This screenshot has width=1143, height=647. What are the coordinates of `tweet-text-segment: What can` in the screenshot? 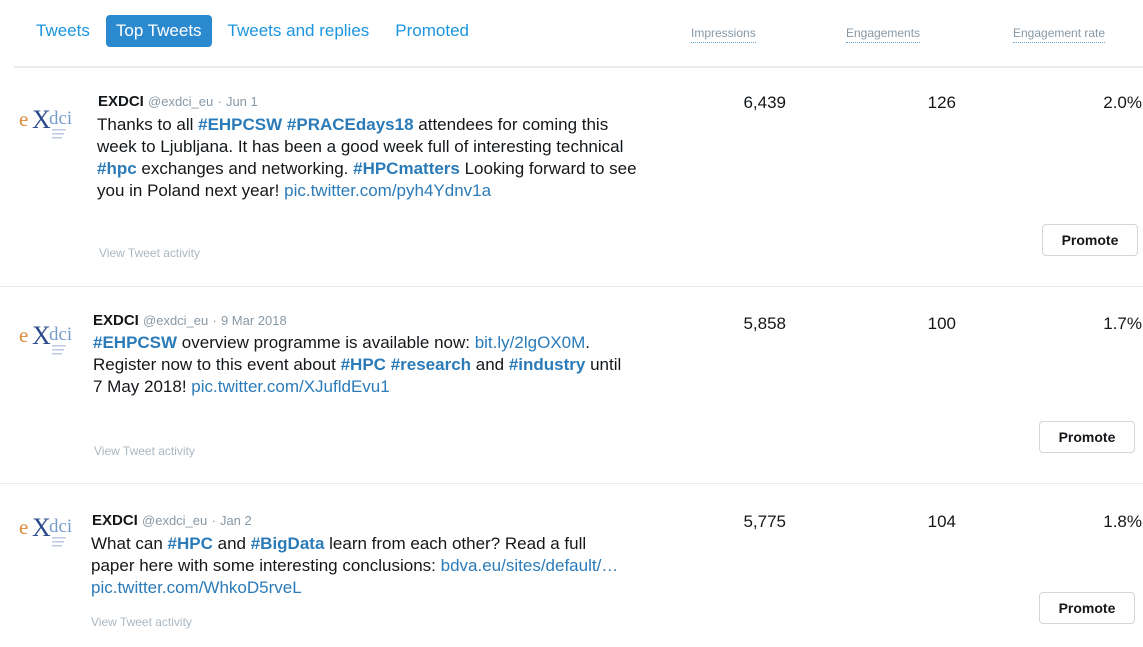 It's located at (129, 543).